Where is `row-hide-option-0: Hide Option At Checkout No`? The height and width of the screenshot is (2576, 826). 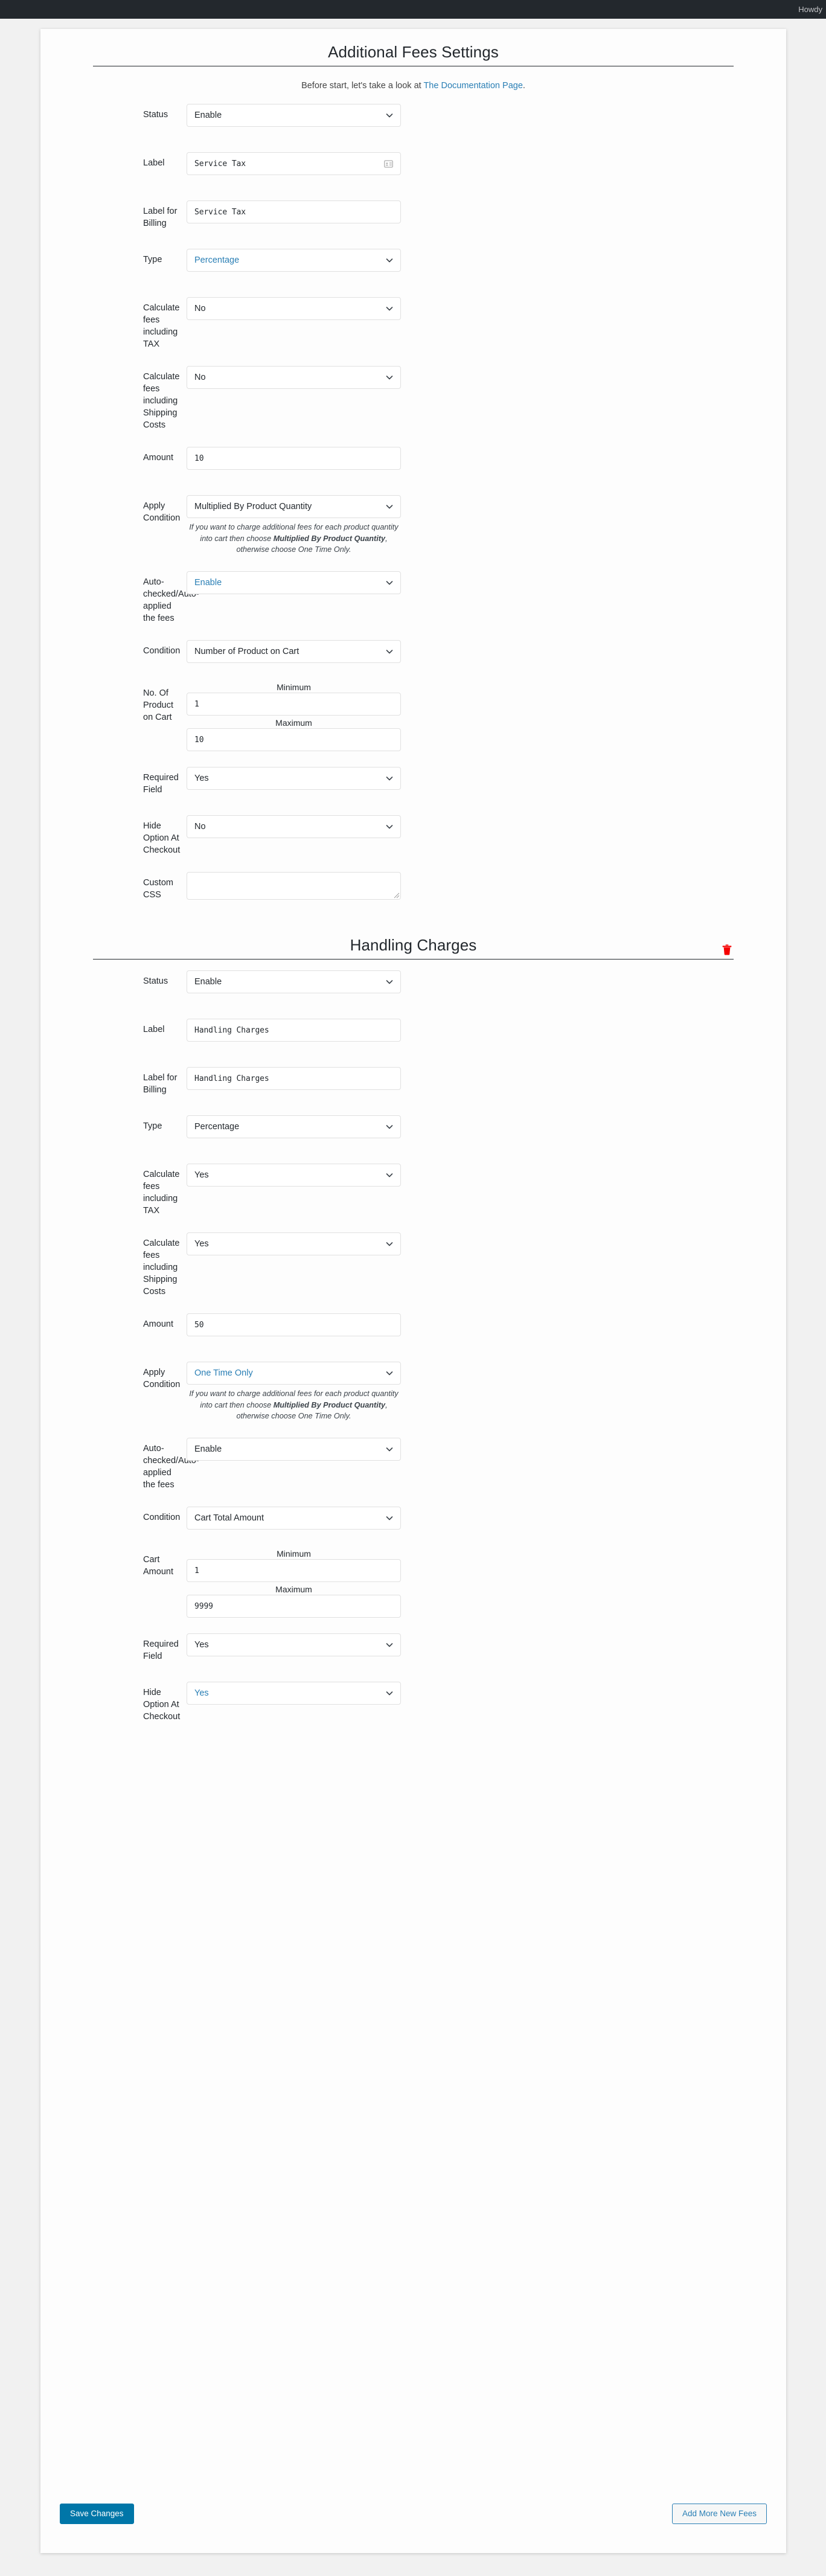 row-hide-option-0: Hide Option At Checkout No is located at coordinates (413, 835).